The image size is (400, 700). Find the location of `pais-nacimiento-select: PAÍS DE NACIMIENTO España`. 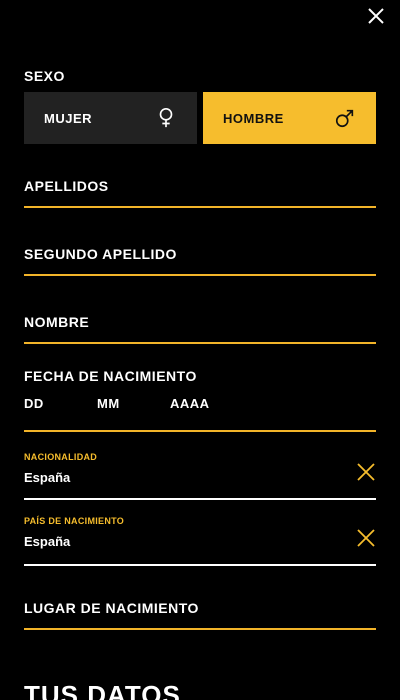

pais-nacimiento-select: PAÍS DE NACIMIENTO España is located at coordinates (200, 541).